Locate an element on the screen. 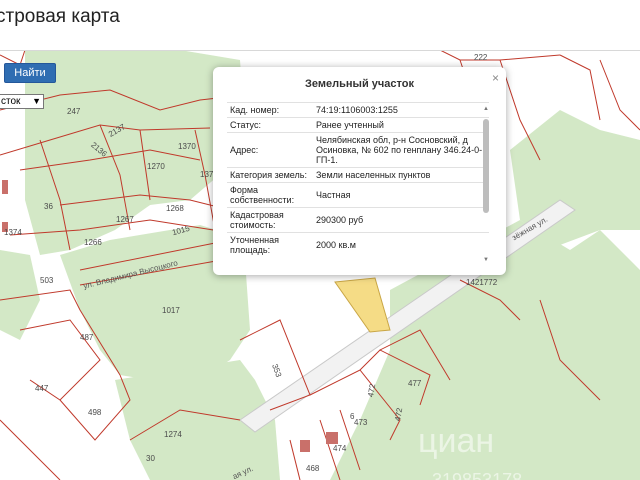 Image resolution: width=640 pixels, height=480 pixels. parcel-label: 1267 is located at coordinates (125, 219).